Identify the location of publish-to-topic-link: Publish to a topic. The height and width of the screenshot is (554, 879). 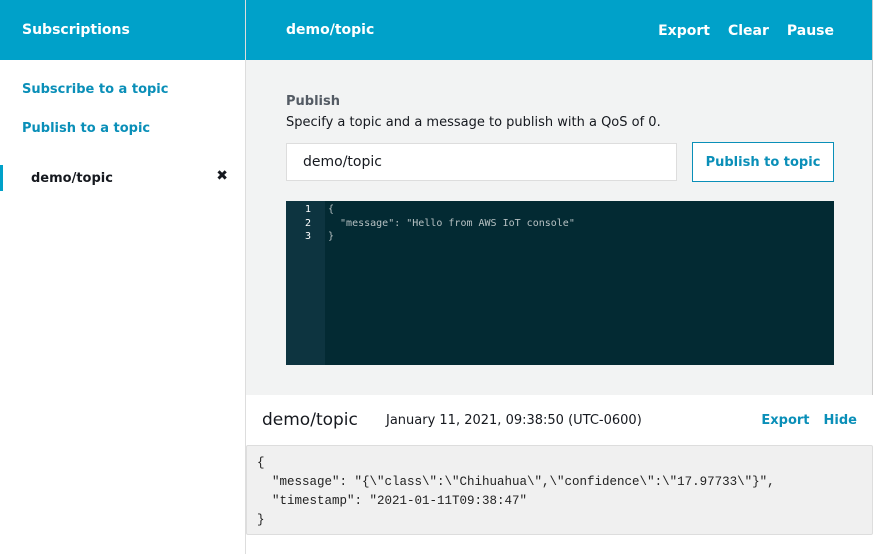
(86, 128).